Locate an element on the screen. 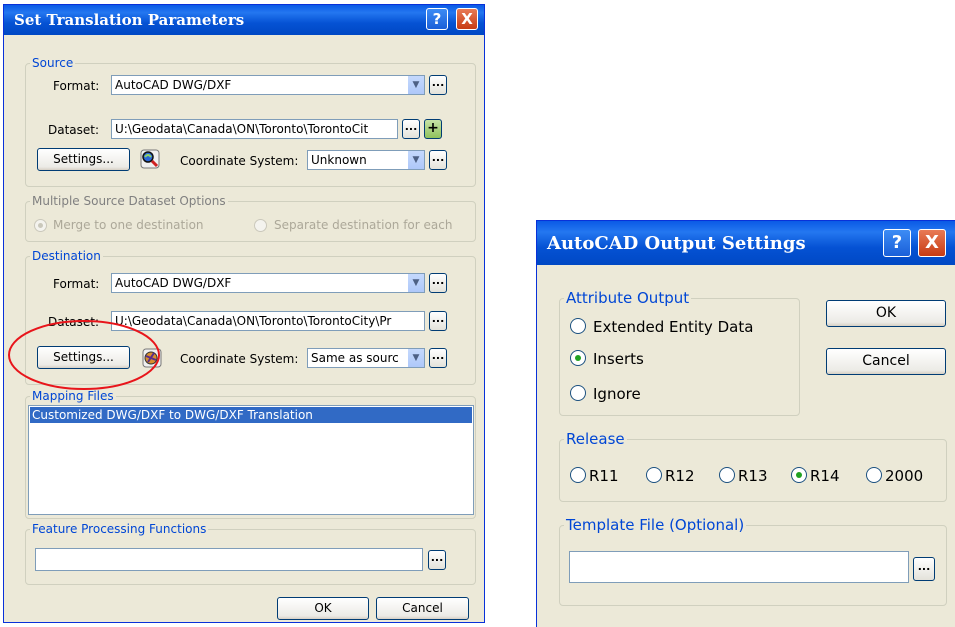 This screenshot has width=955, height=627. release-2000-label: 2000 is located at coordinates (904, 476).